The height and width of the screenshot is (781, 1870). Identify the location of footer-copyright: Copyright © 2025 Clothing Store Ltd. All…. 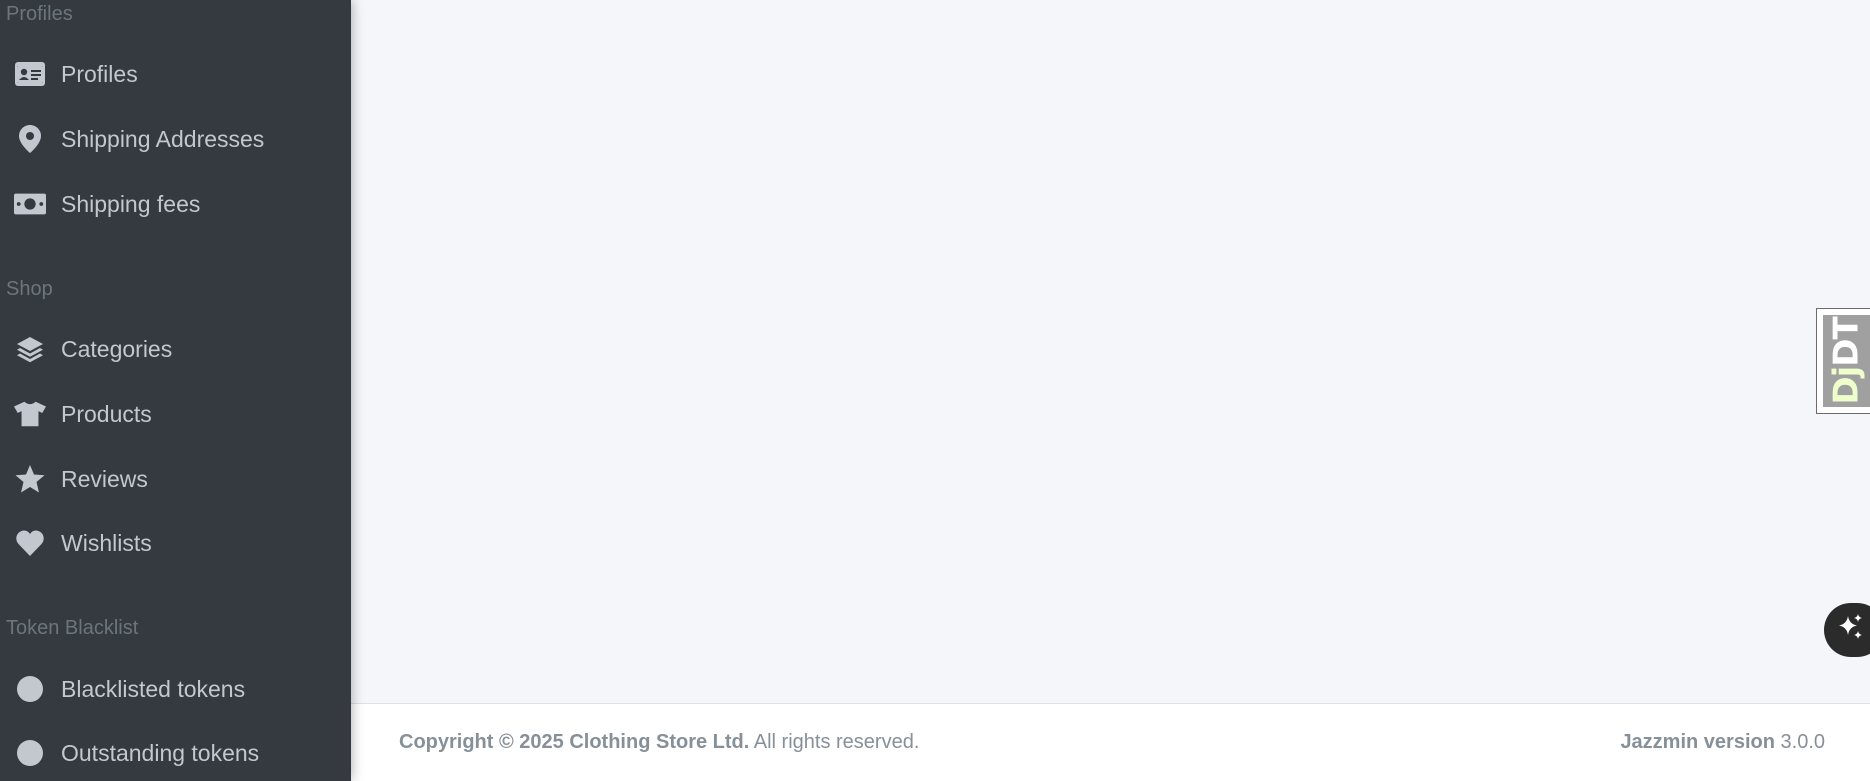
(659, 742).